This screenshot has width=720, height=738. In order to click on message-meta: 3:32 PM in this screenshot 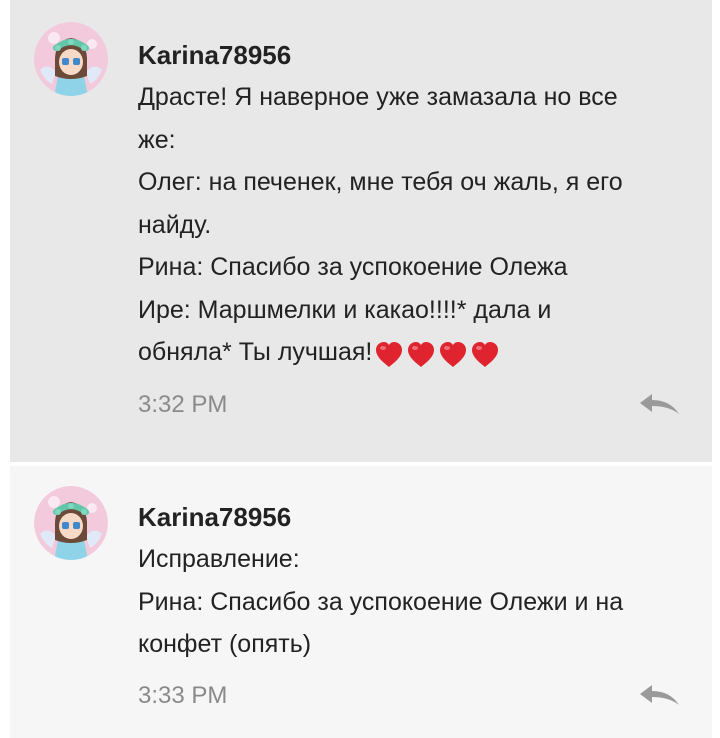, I will do `click(413, 405)`.